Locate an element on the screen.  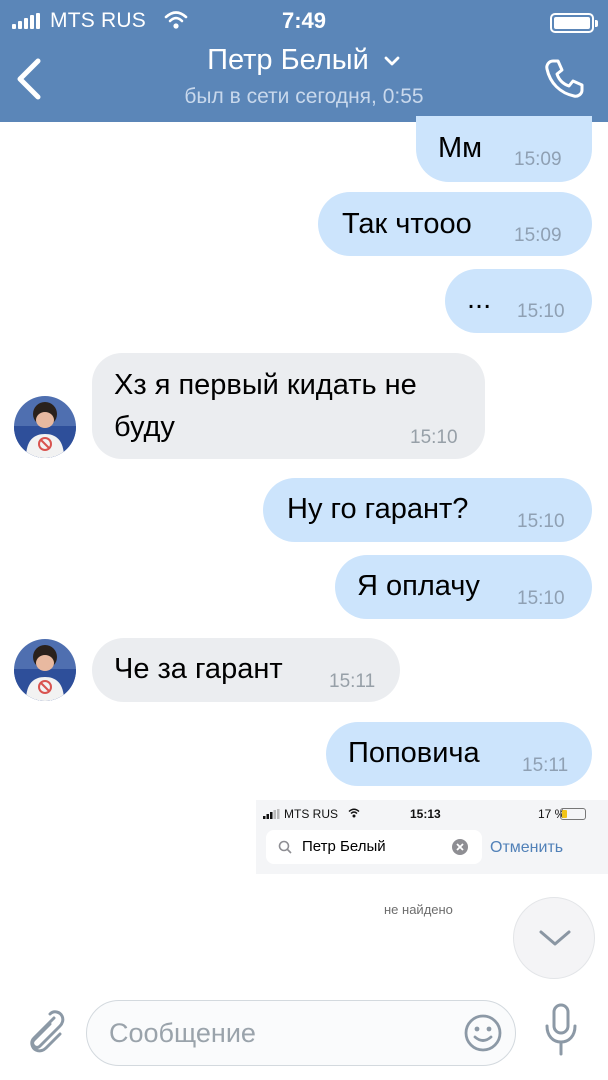
message-text: Так чтооо is located at coordinates (407, 224).